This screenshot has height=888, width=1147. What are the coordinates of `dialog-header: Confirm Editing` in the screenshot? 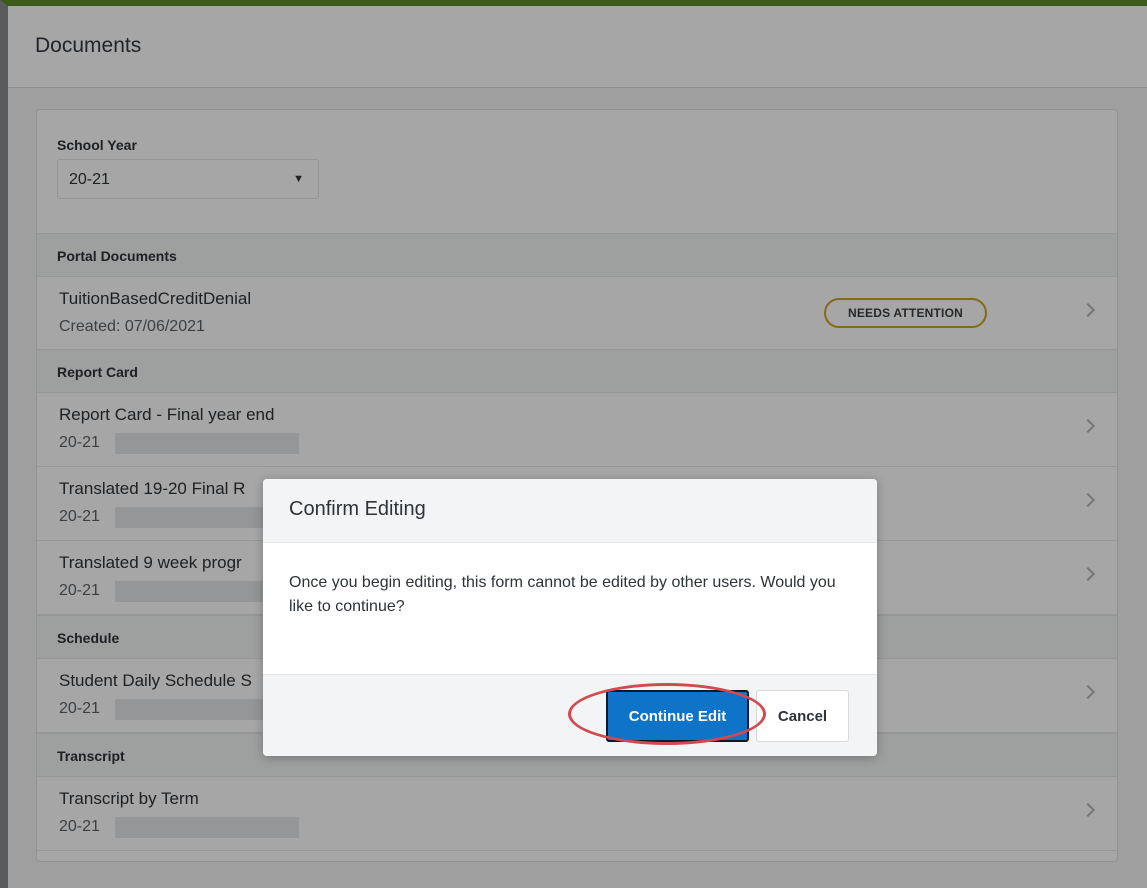 It's located at (570, 511).